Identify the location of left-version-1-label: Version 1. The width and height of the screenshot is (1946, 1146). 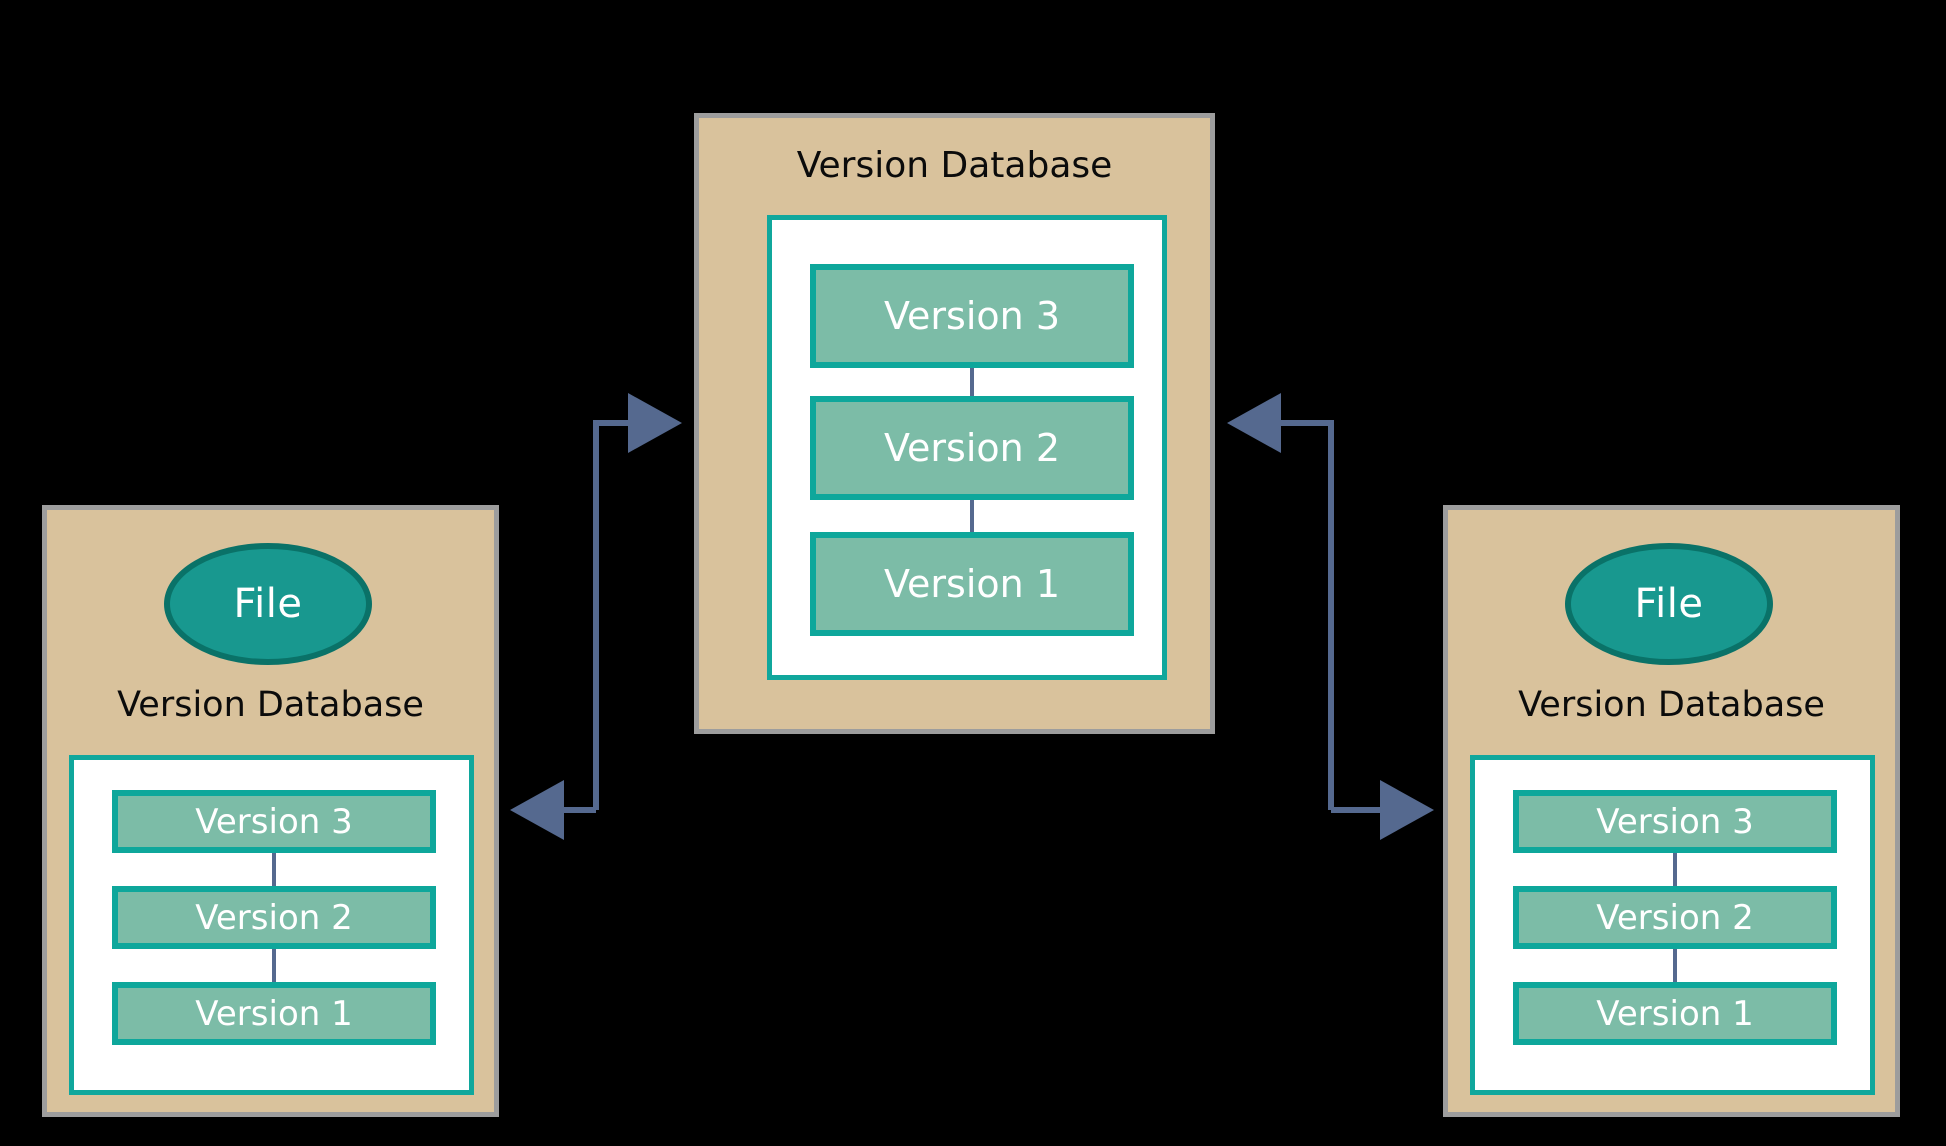
(274, 1013).